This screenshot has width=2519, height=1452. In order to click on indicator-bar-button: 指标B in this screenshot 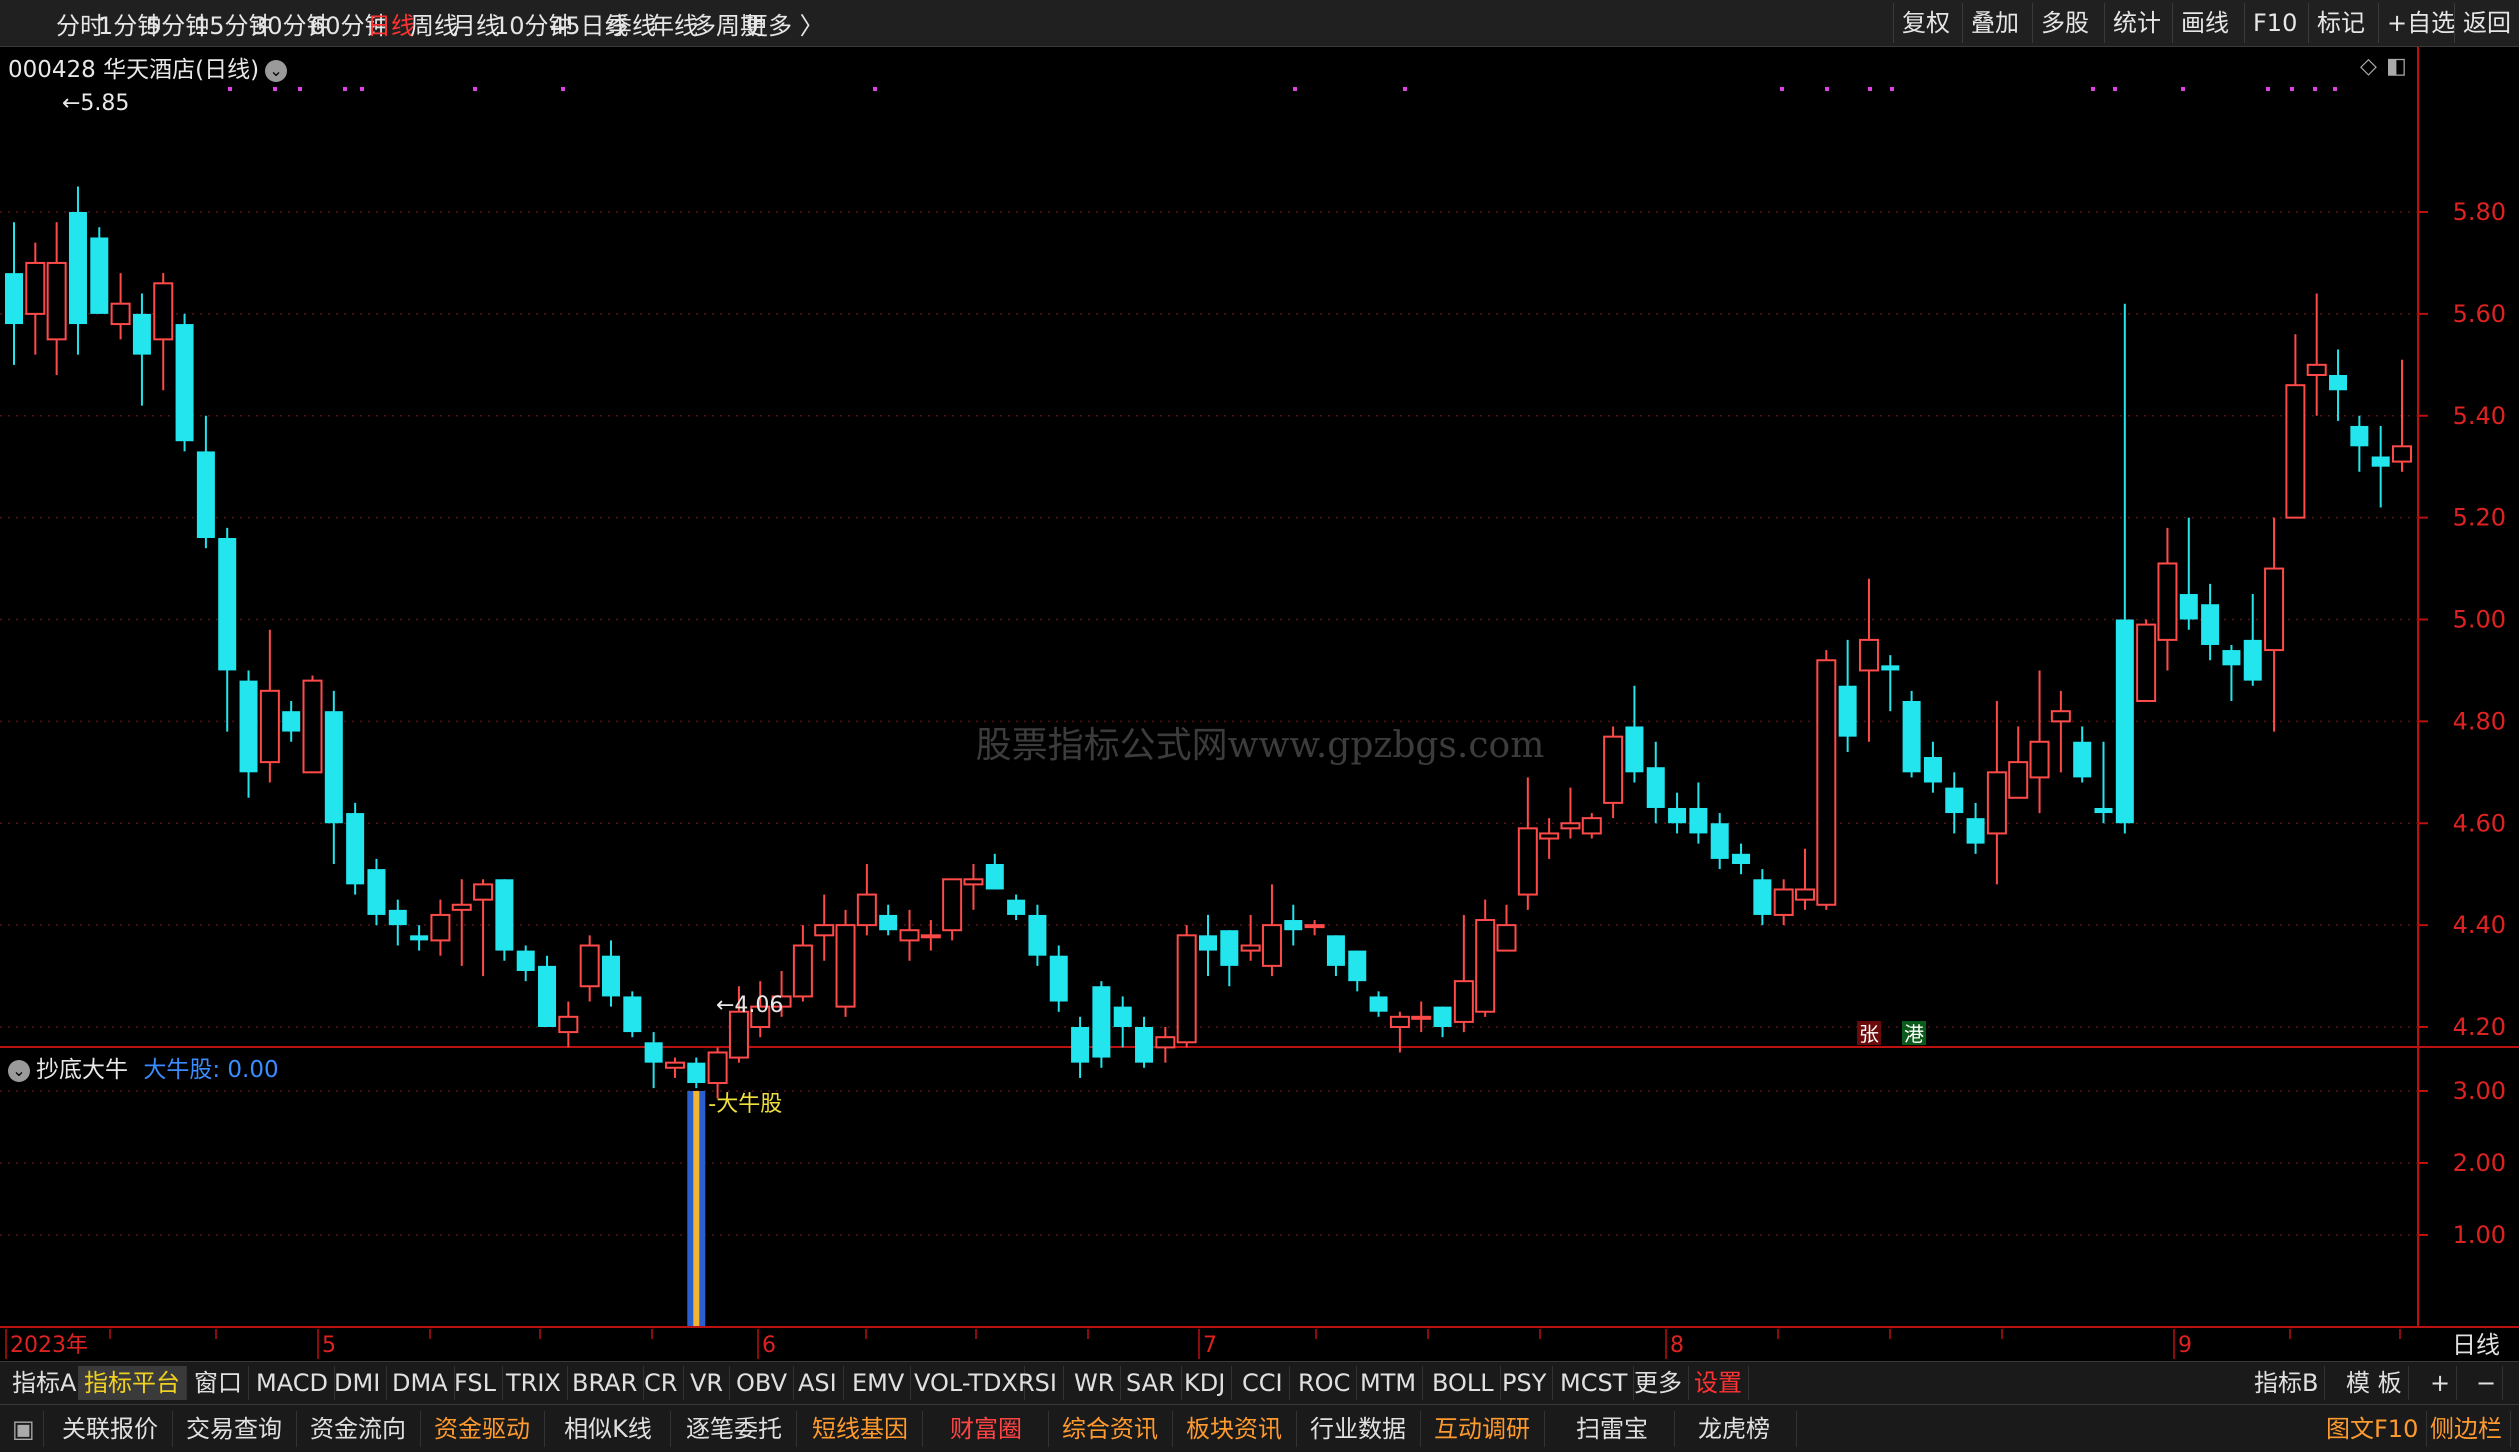, I will do `click(2287, 1383)`.